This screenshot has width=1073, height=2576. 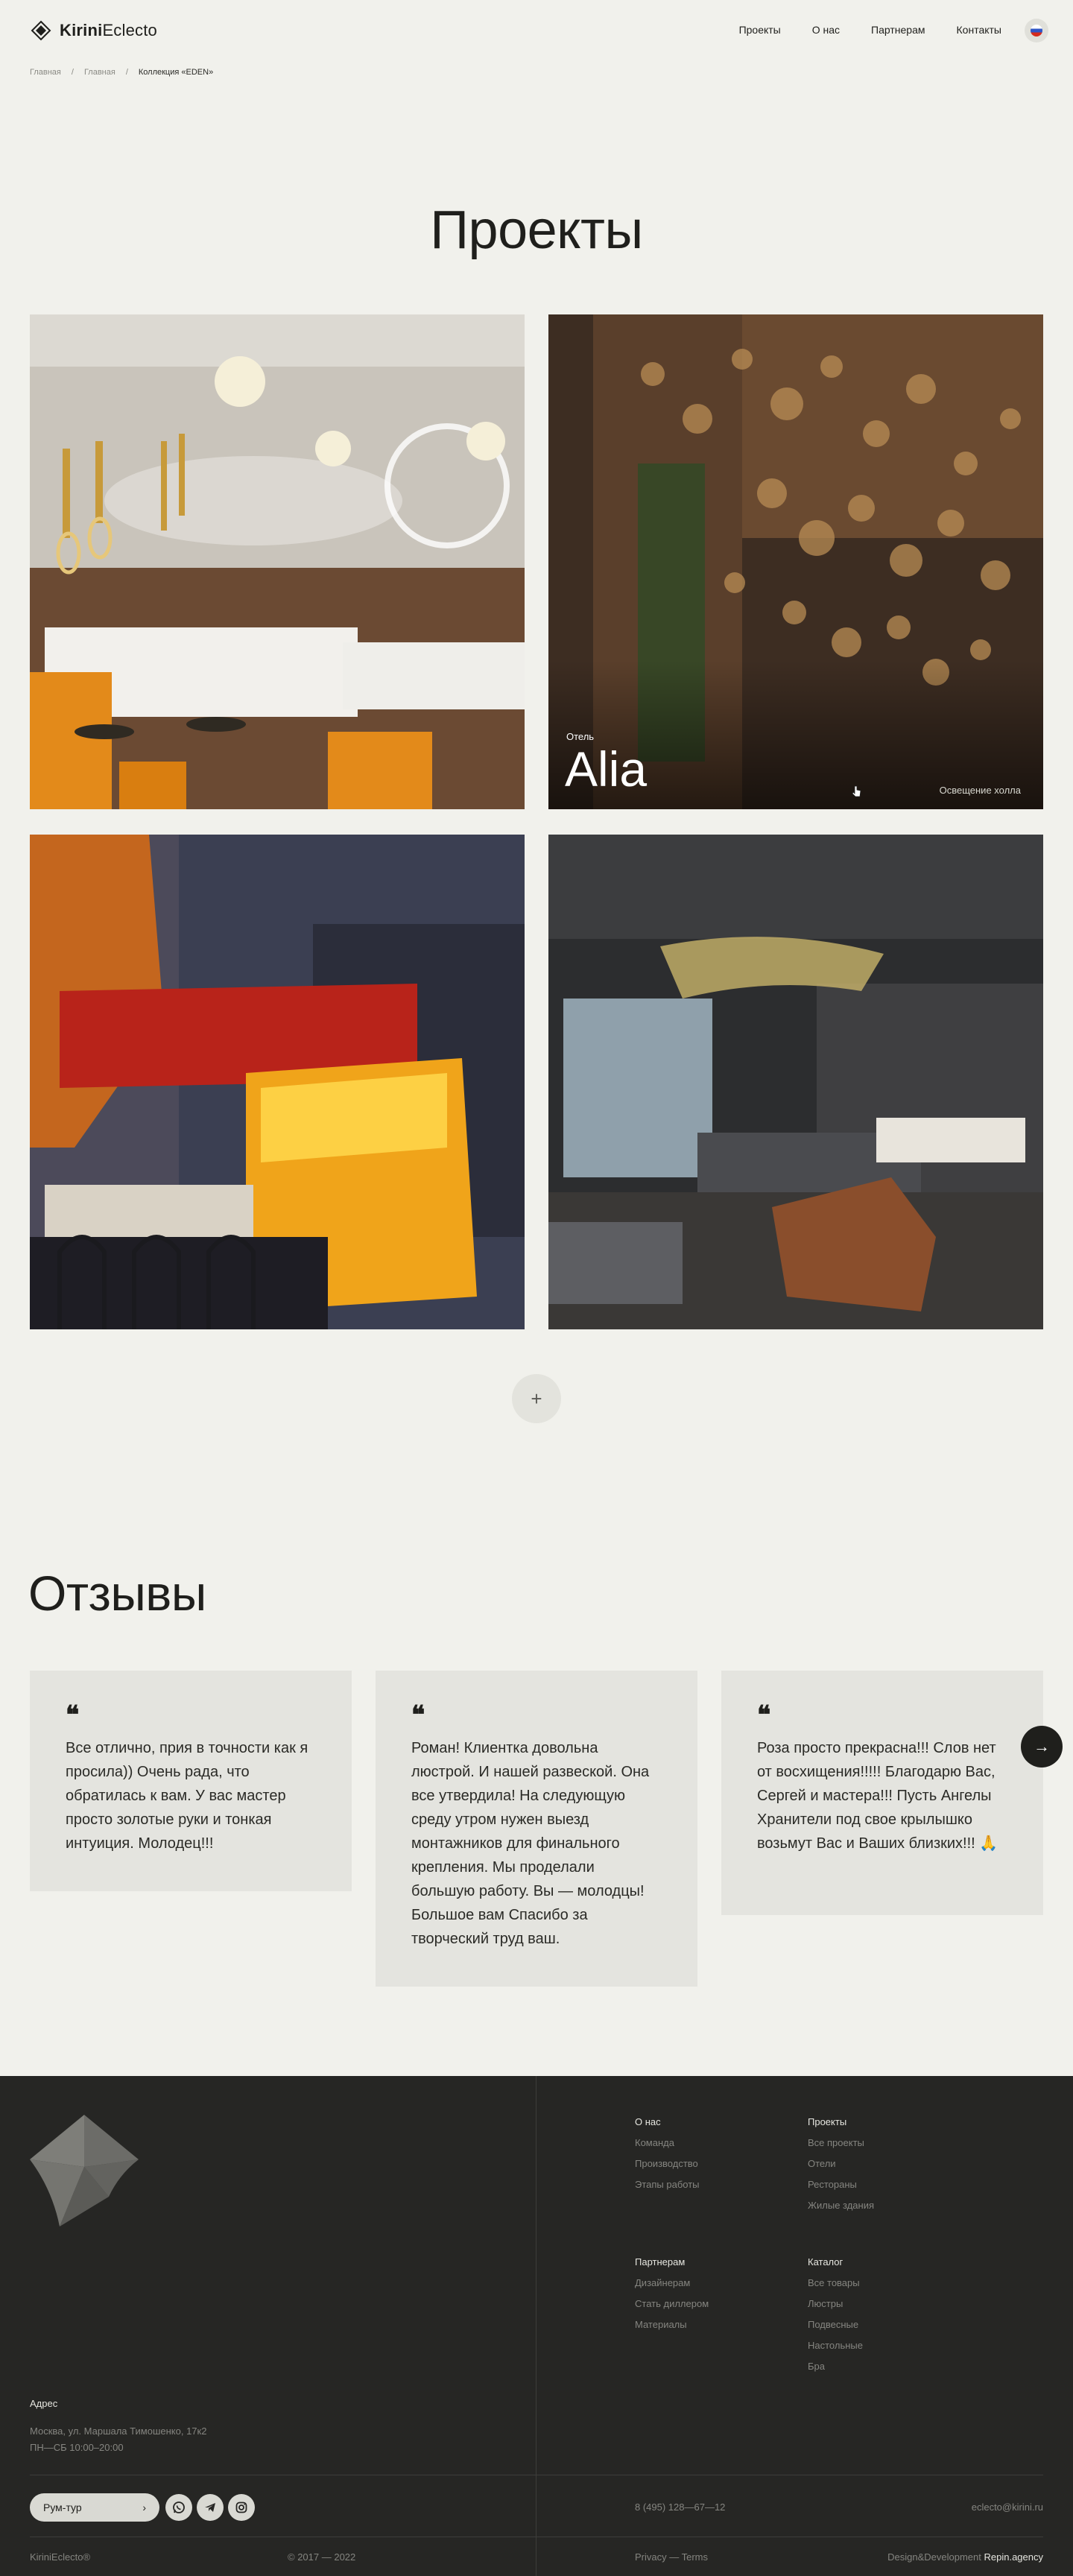 I want to click on privacy-terms-link: Privacy — Terms, so click(x=671, y=2557).